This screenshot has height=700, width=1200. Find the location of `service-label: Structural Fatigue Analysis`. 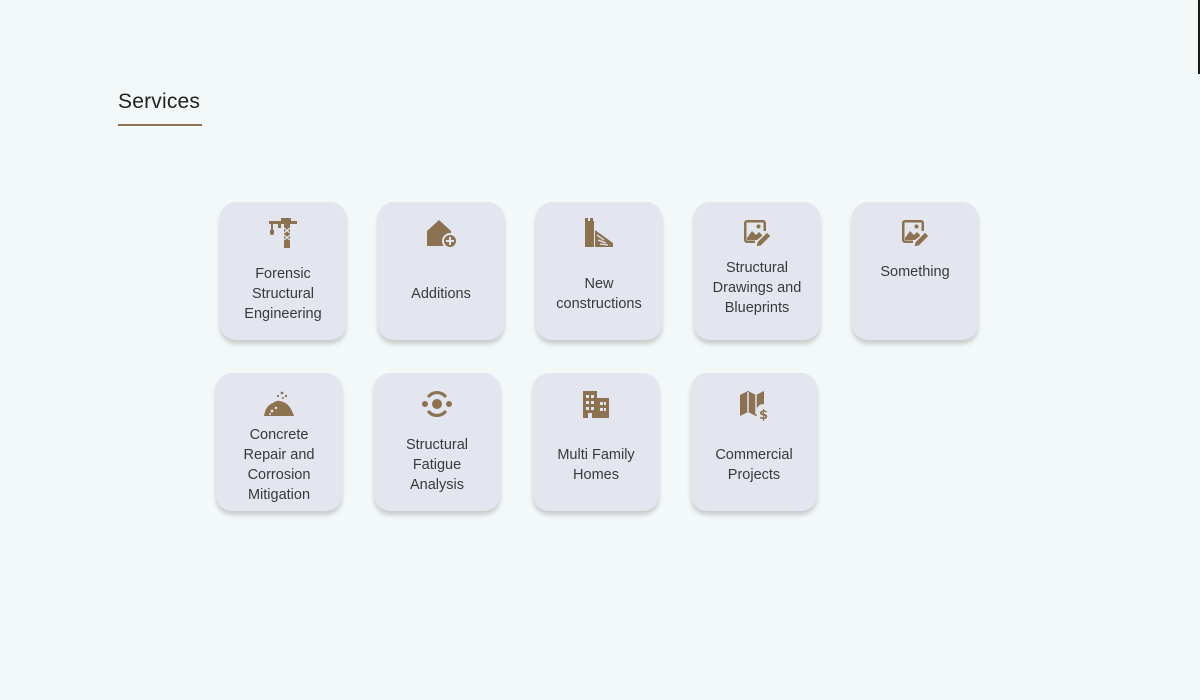

service-label: Structural Fatigue Analysis is located at coordinates (437, 465).